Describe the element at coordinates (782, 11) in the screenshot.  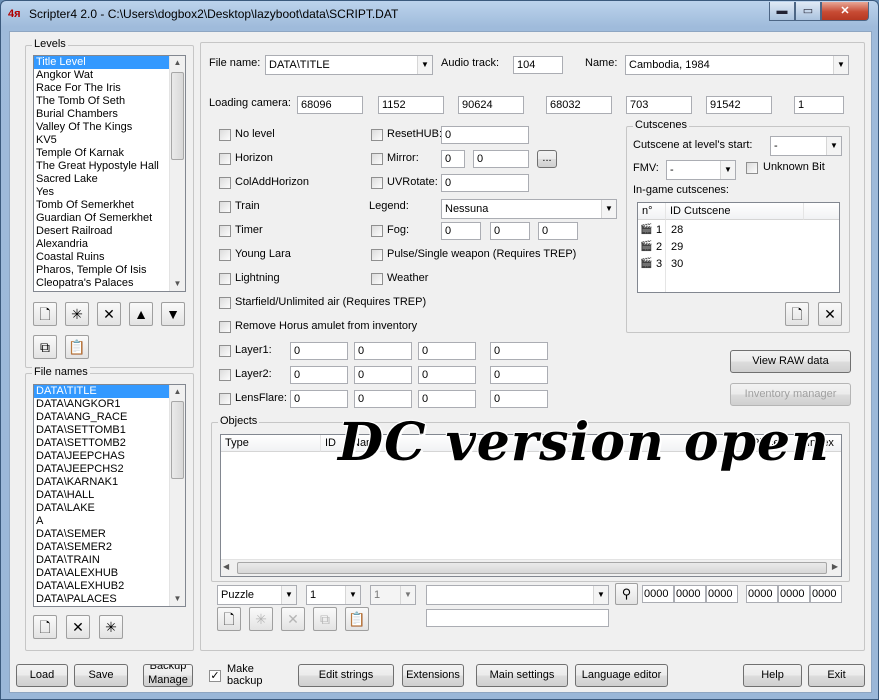
I see `minimize-button: ▬` at that location.